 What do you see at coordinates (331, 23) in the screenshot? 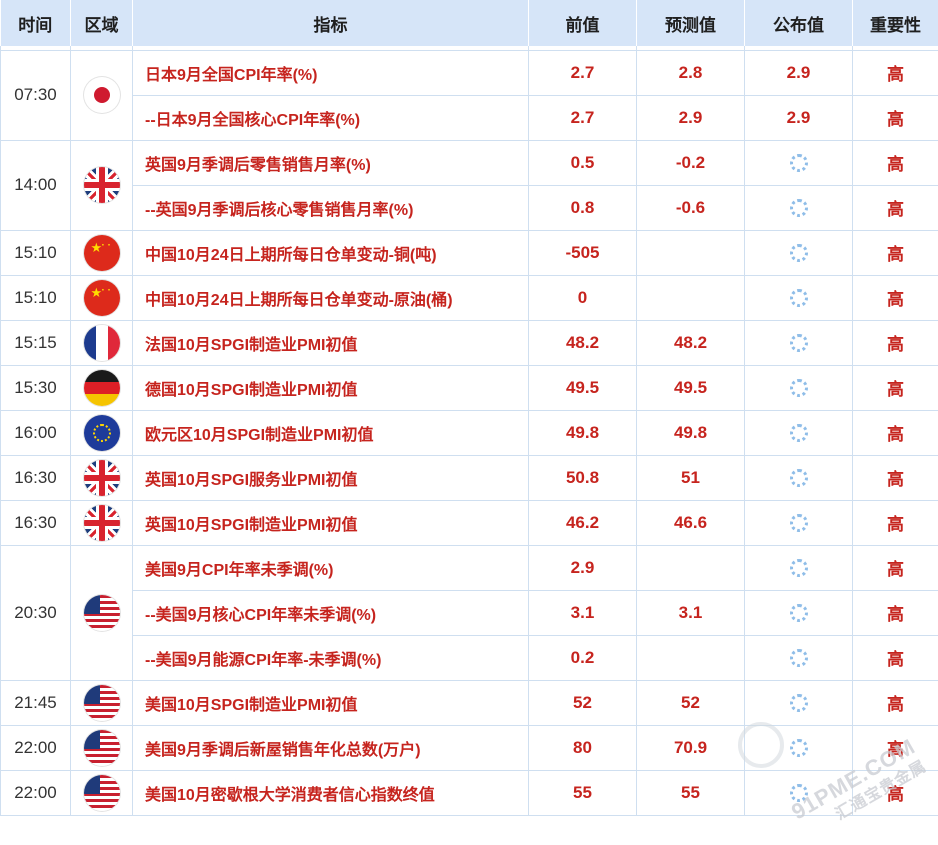
I see `header-indicator: 指标` at bounding box center [331, 23].